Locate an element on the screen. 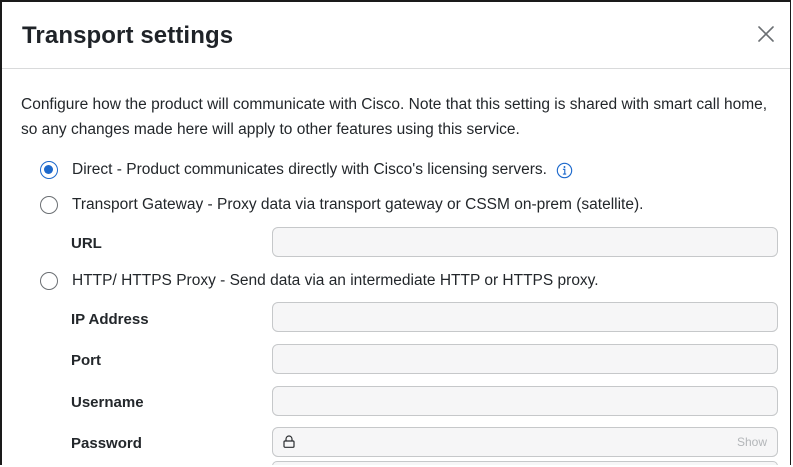 Image resolution: width=793 pixels, height=467 pixels. info-icon is located at coordinates (564, 170).